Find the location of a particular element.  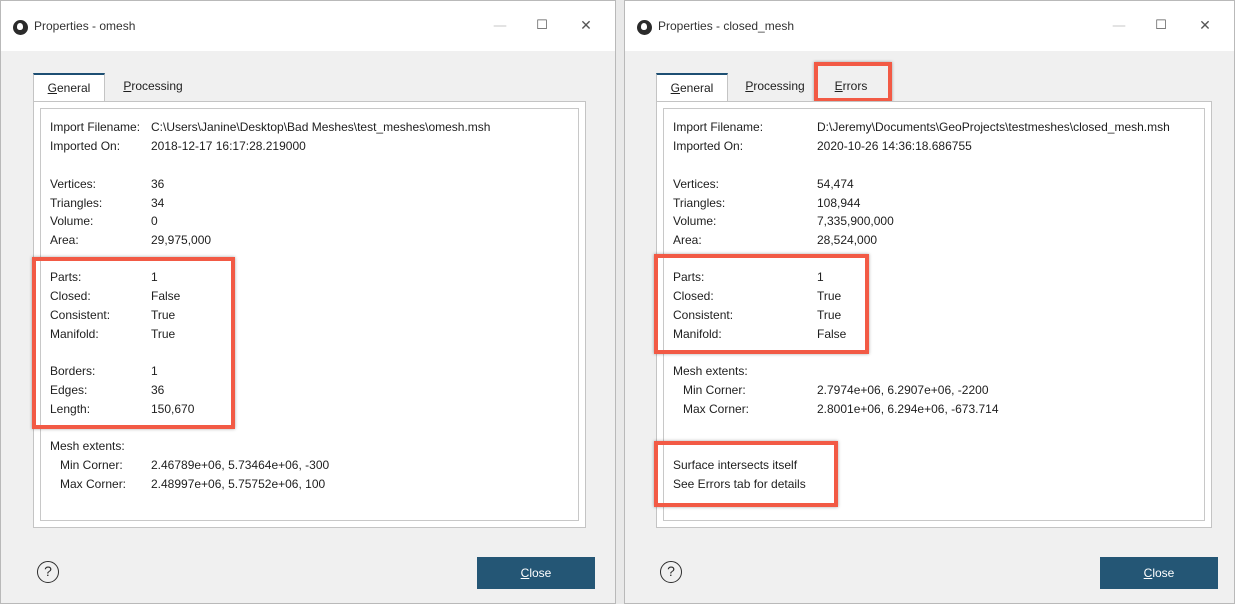

imported-on-value: 2018-12-17 16:17:28.219000 is located at coordinates (228, 146).